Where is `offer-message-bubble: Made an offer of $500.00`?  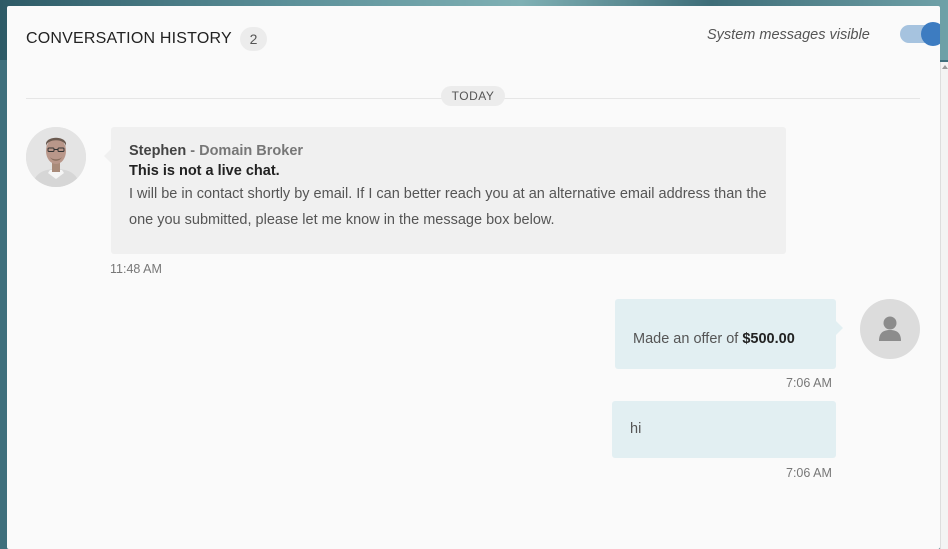 offer-message-bubble: Made an offer of $500.00 is located at coordinates (729, 334).